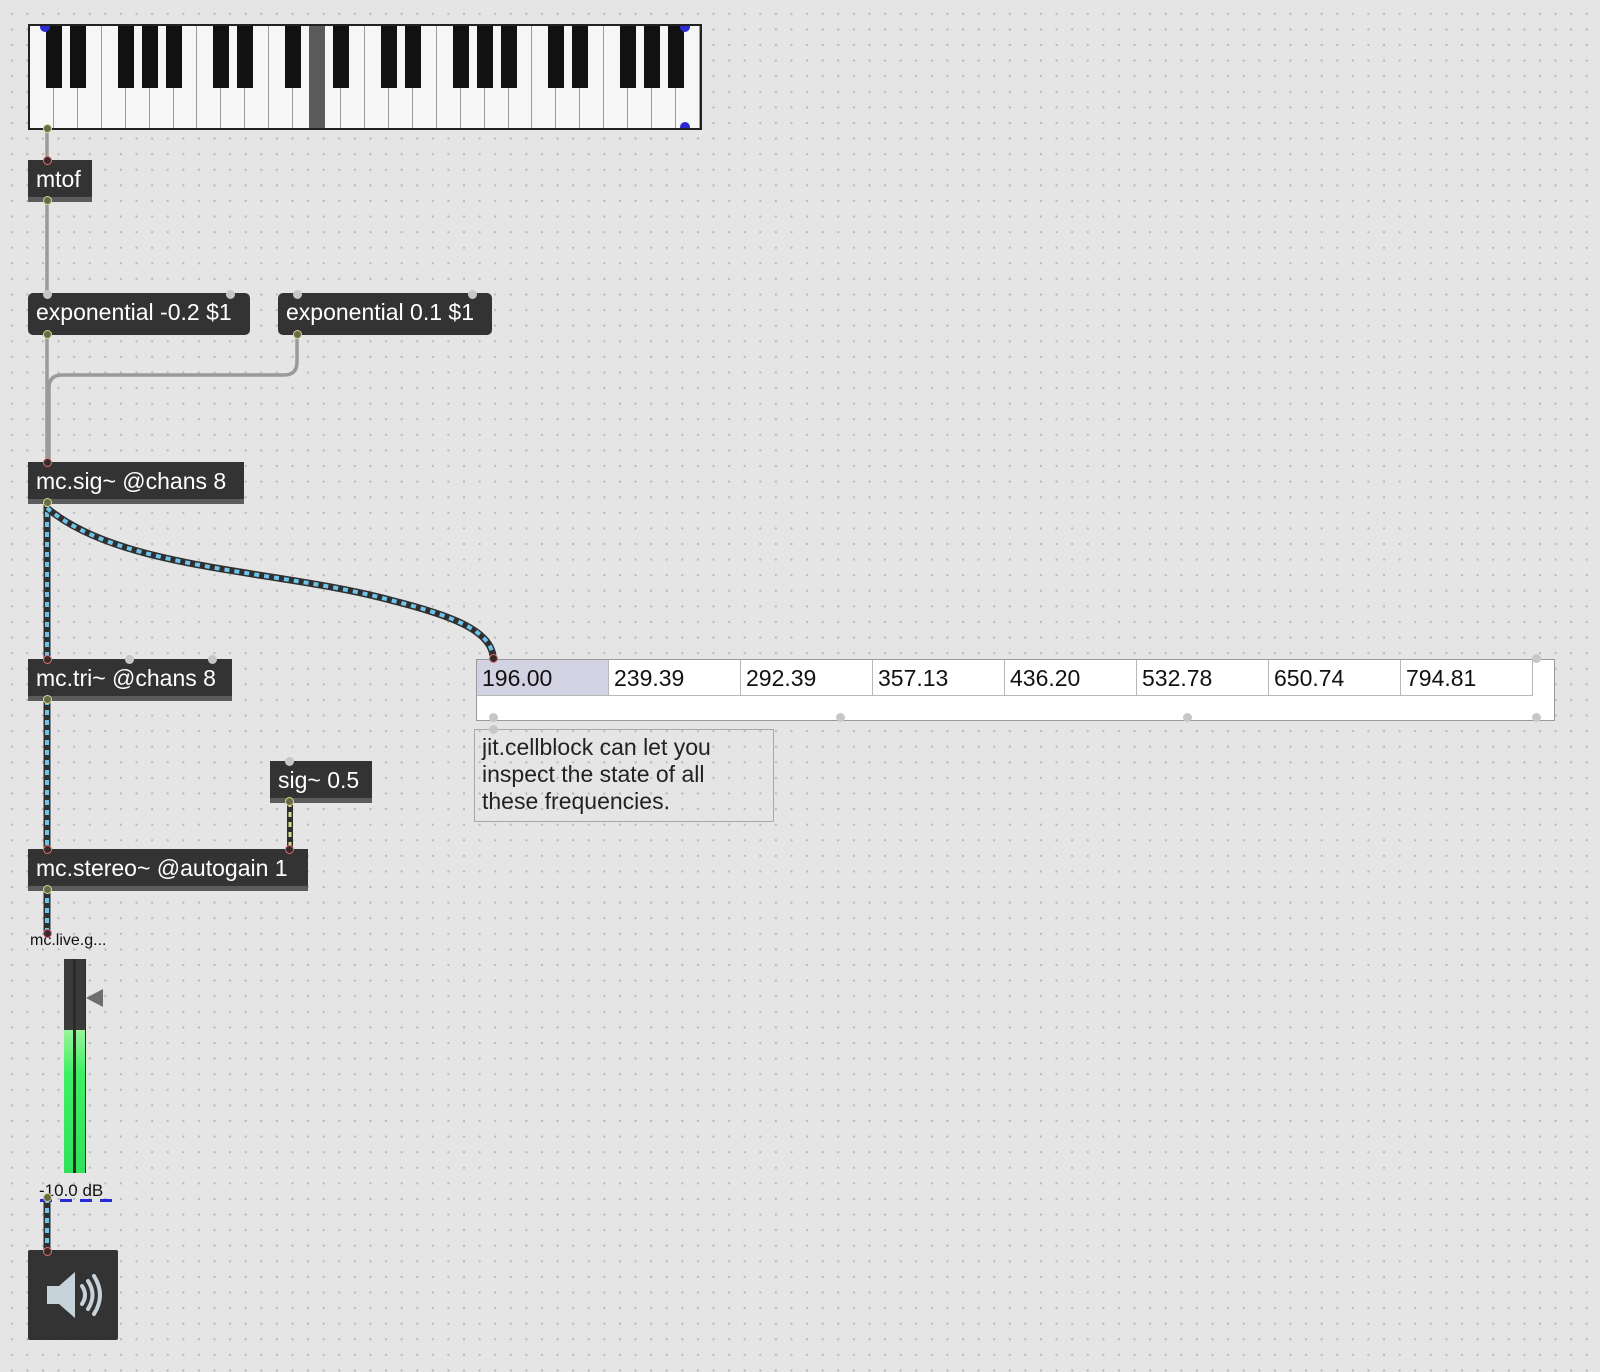 The width and height of the screenshot is (1600, 1372). Describe the element at coordinates (47, 849) in the screenshot. I see `mc-stereo-inlet-left` at that location.